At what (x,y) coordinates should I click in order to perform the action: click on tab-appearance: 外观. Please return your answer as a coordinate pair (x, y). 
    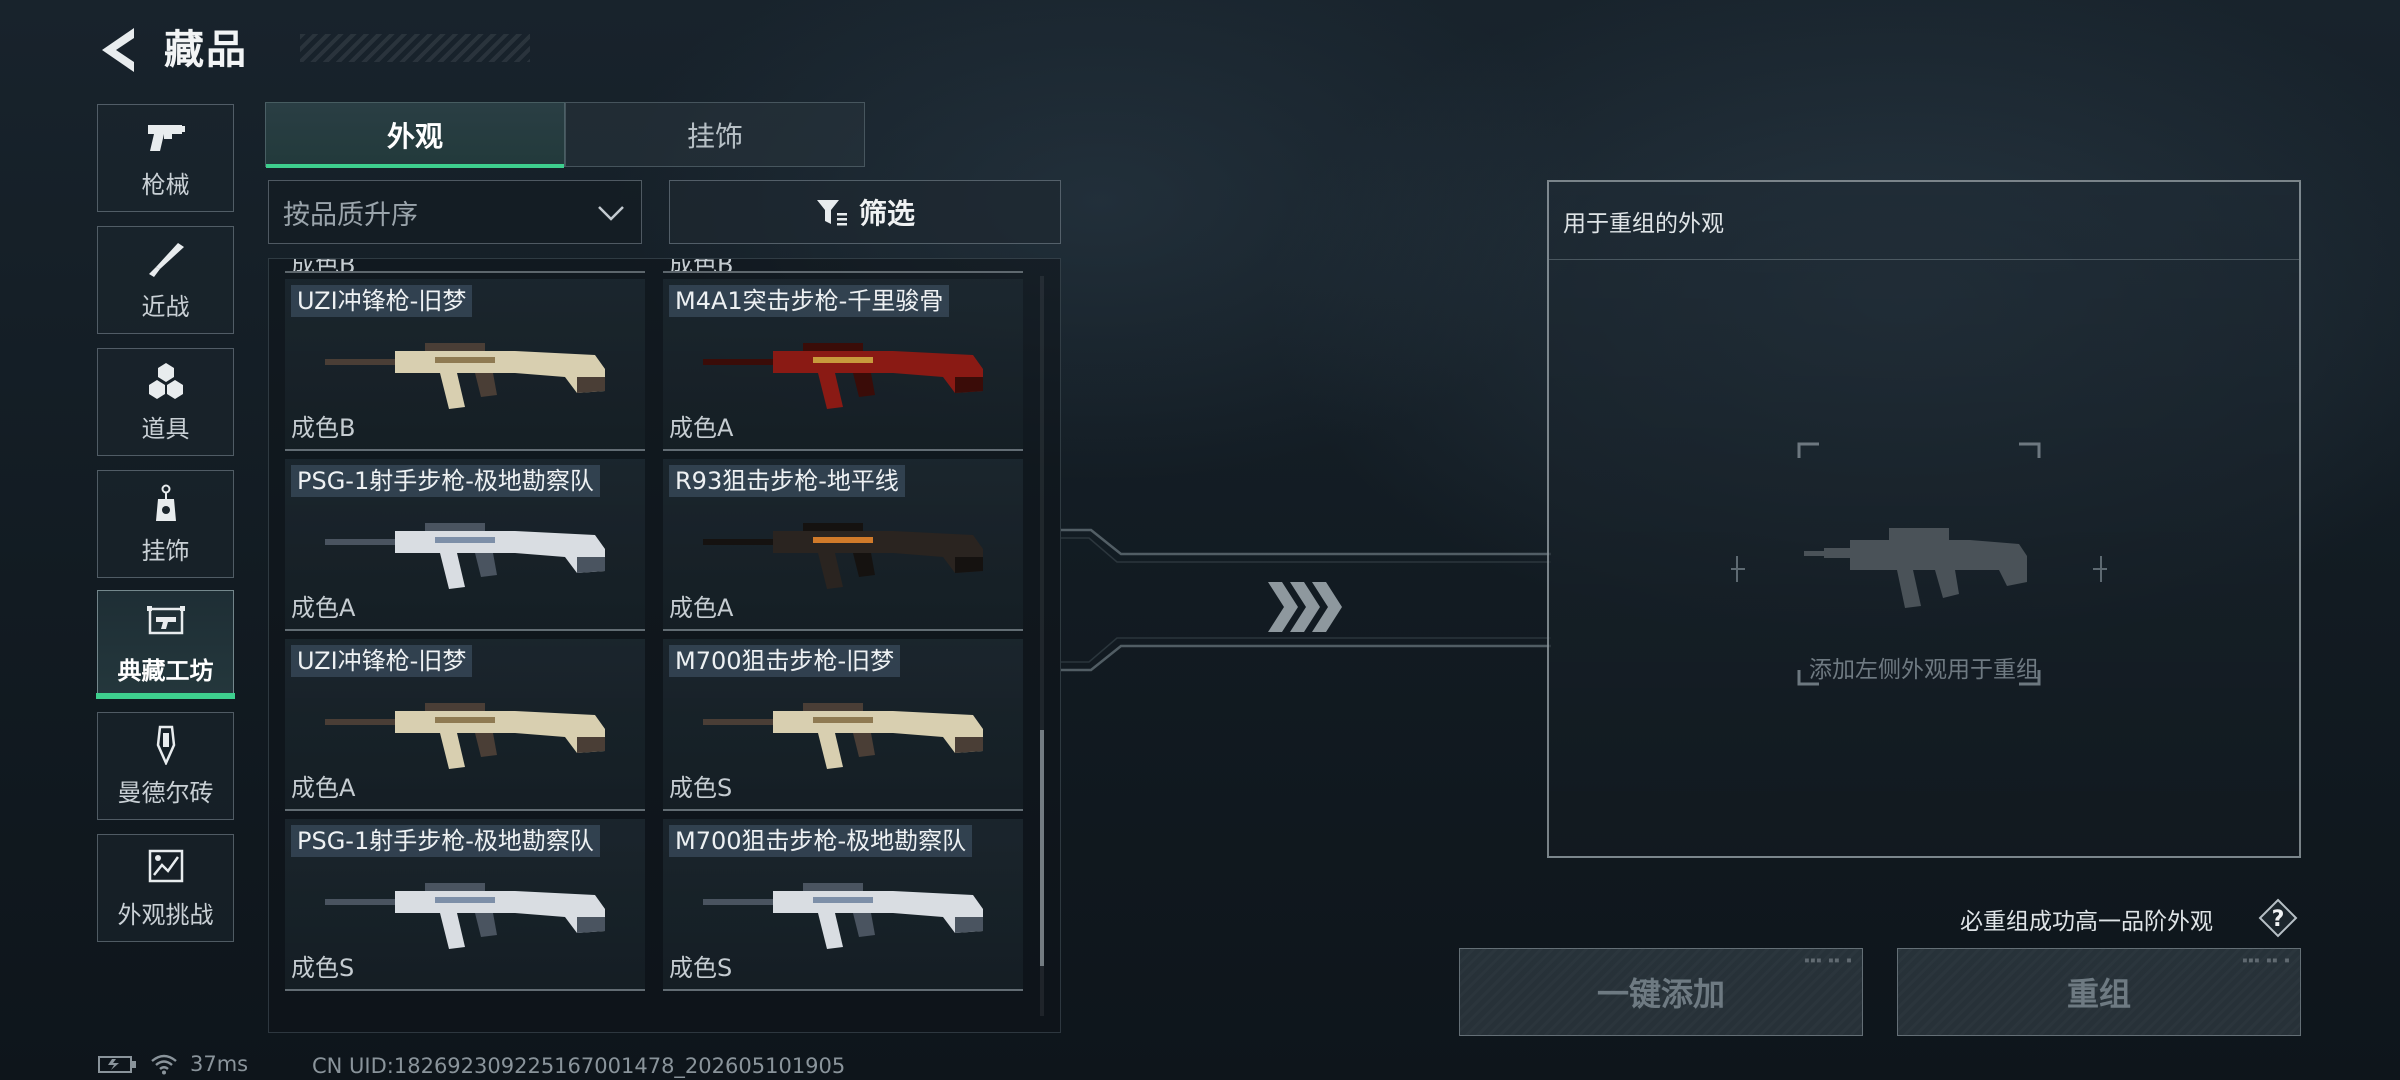
    Looking at the image, I should click on (415, 135).